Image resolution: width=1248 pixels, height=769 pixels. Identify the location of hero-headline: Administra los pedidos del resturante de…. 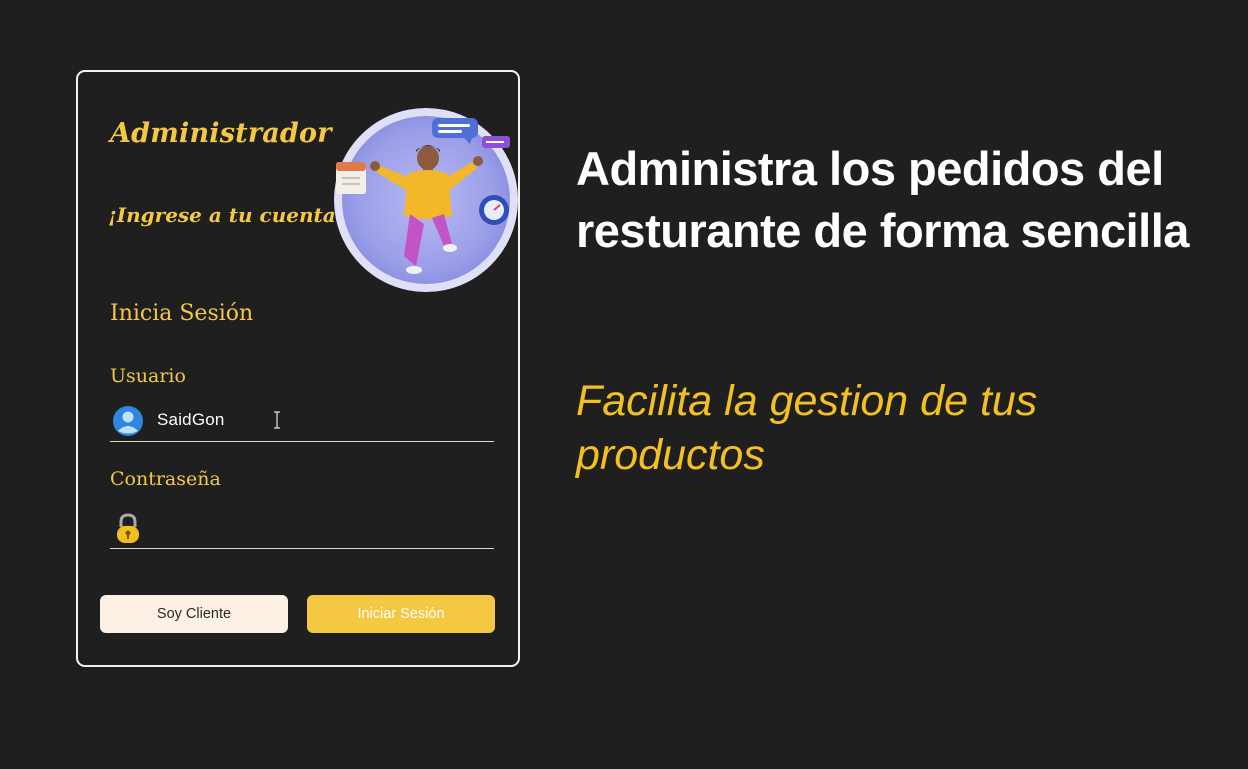
(882, 199).